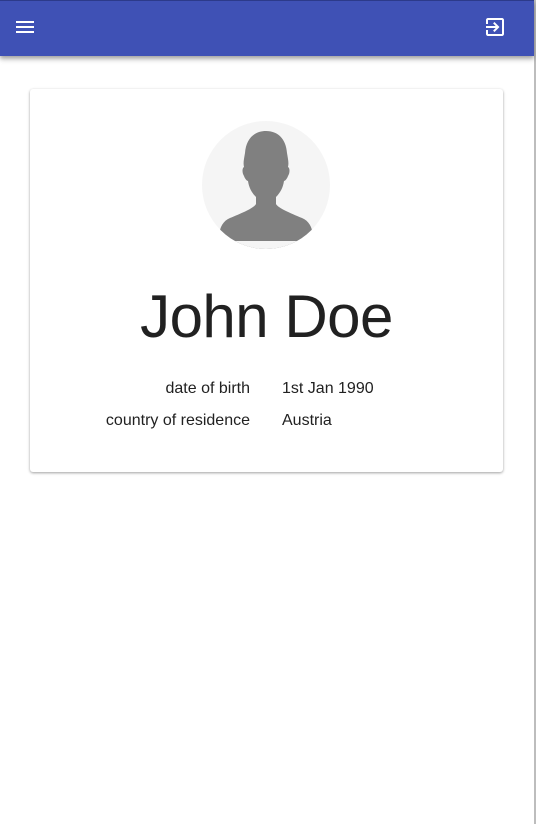 The height and width of the screenshot is (824, 536). What do you see at coordinates (208, 388) in the screenshot?
I see `detail-label: date of birth` at bounding box center [208, 388].